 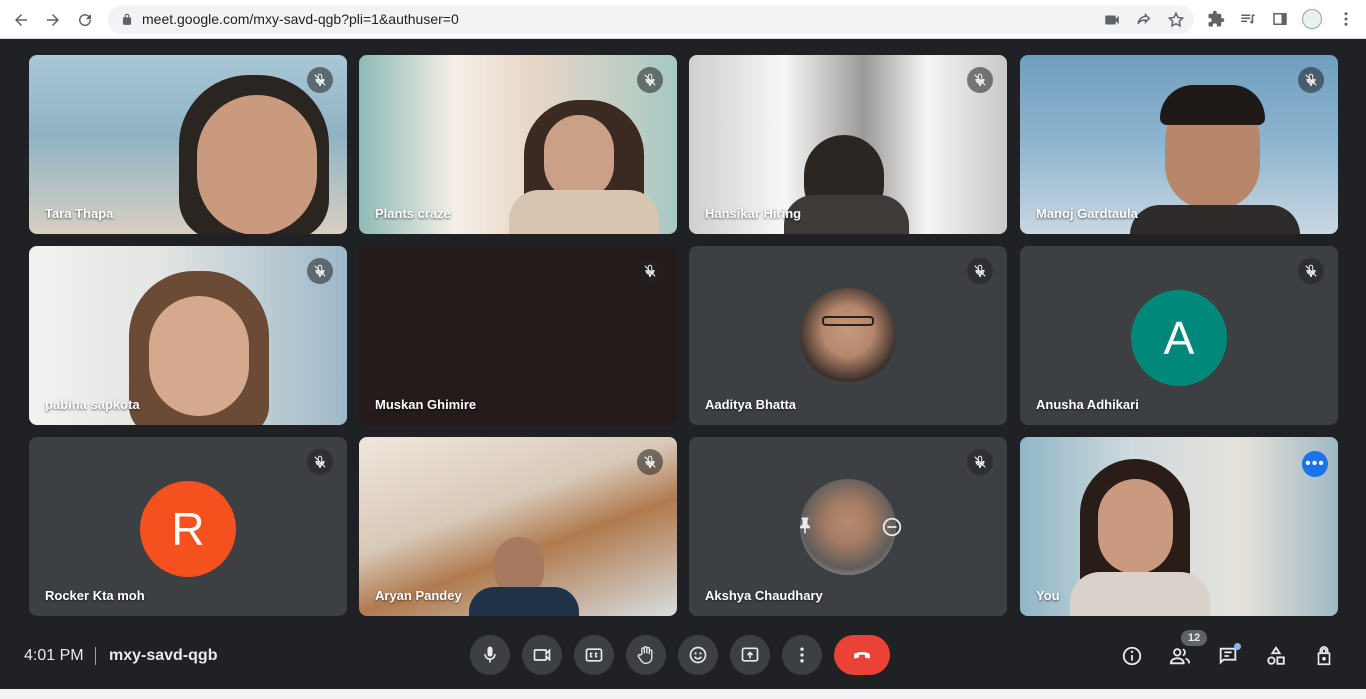 I want to click on participant-name: pabina sapkota, so click(x=92, y=404).